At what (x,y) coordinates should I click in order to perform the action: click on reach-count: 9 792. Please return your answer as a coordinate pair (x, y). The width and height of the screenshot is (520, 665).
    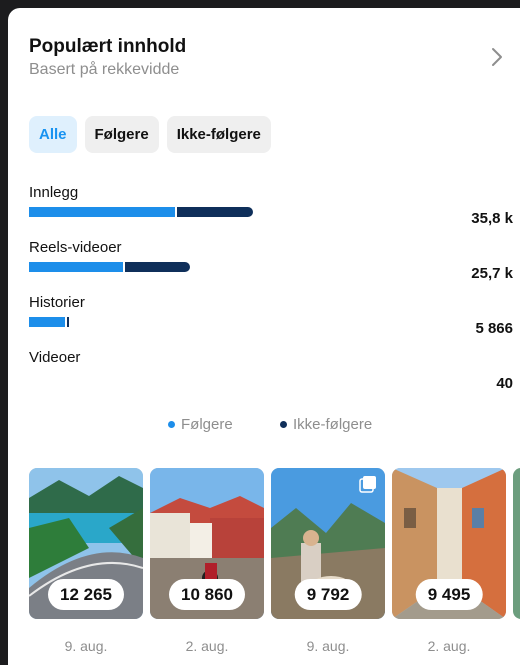
    Looking at the image, I should click on (328, 594).